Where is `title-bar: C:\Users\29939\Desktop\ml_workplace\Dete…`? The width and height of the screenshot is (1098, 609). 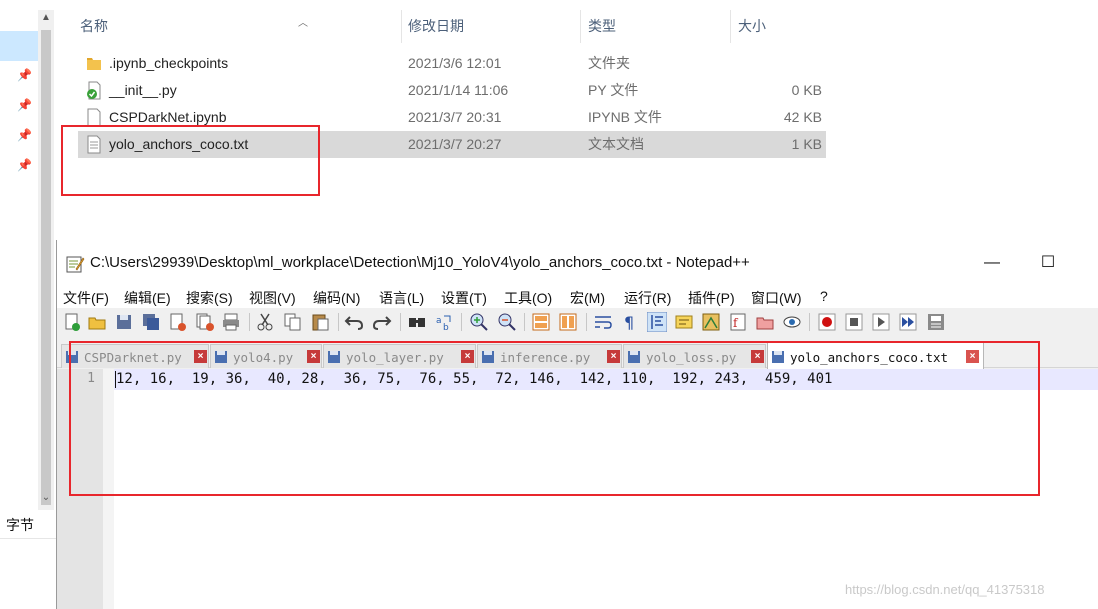 title-bar: C:\Users\29939\Desktop\ml_workplace\Dete… is located at coordinates (577, 263).